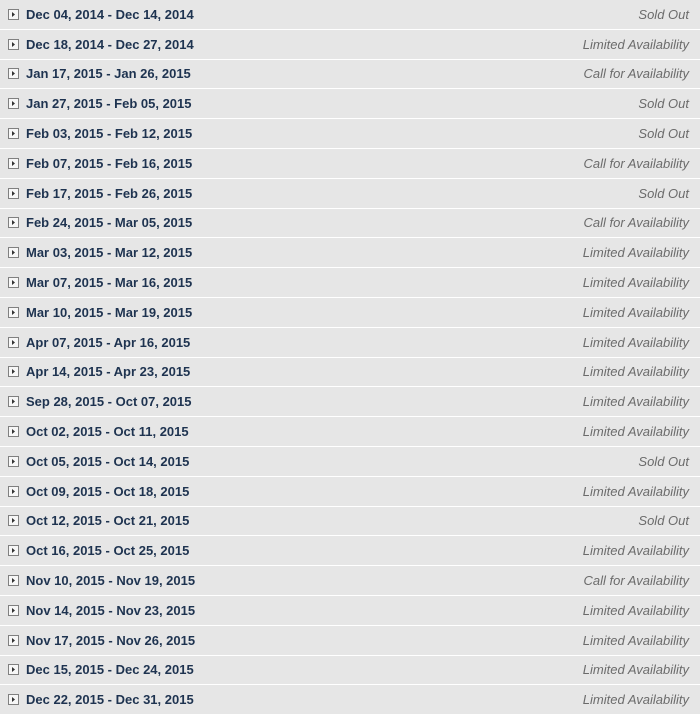  Describe the element at coordinates (109, 223) in the screenshot. I see `departure-dates: Feb 24, 2015 - Mar 05, 2015` at that location.